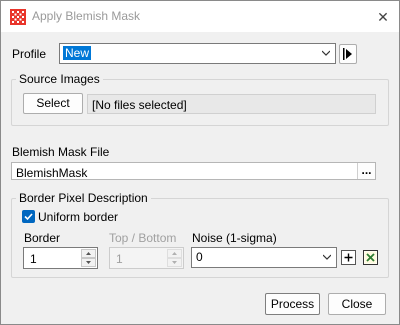 The height and width of the screenshot is (325, 400). What do you see at coordinates (77, 53) in the screenshot?
I see `profile-value: New` at bounding box center [77, 53].